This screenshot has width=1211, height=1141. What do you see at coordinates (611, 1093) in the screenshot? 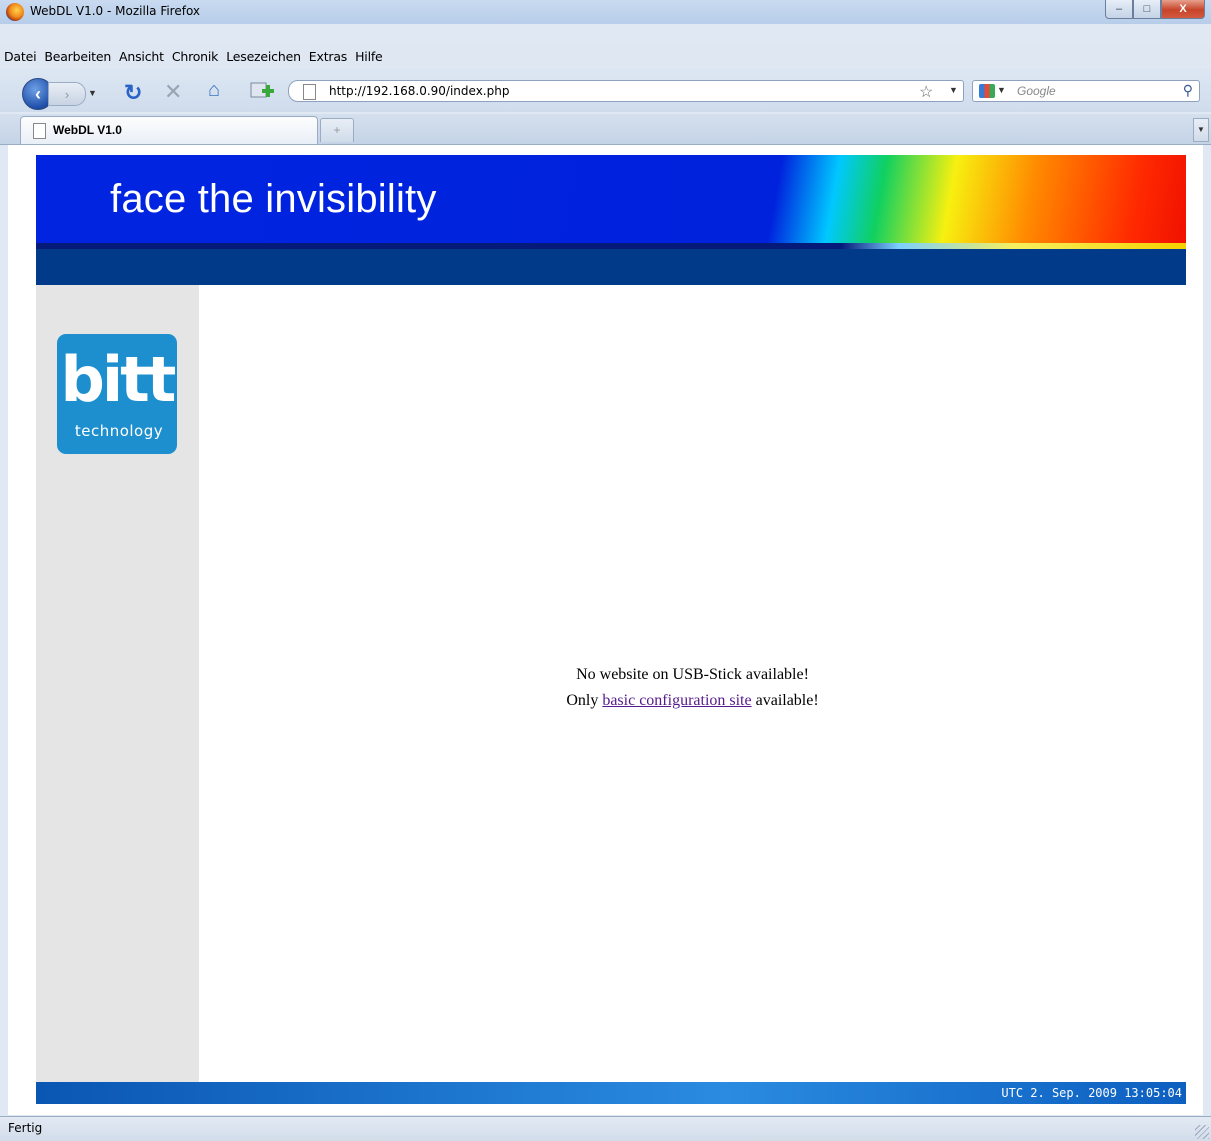
I see `page-footer: UTC 2. Sep. 2009 13:05:04` at bounding box center [611, 1093].